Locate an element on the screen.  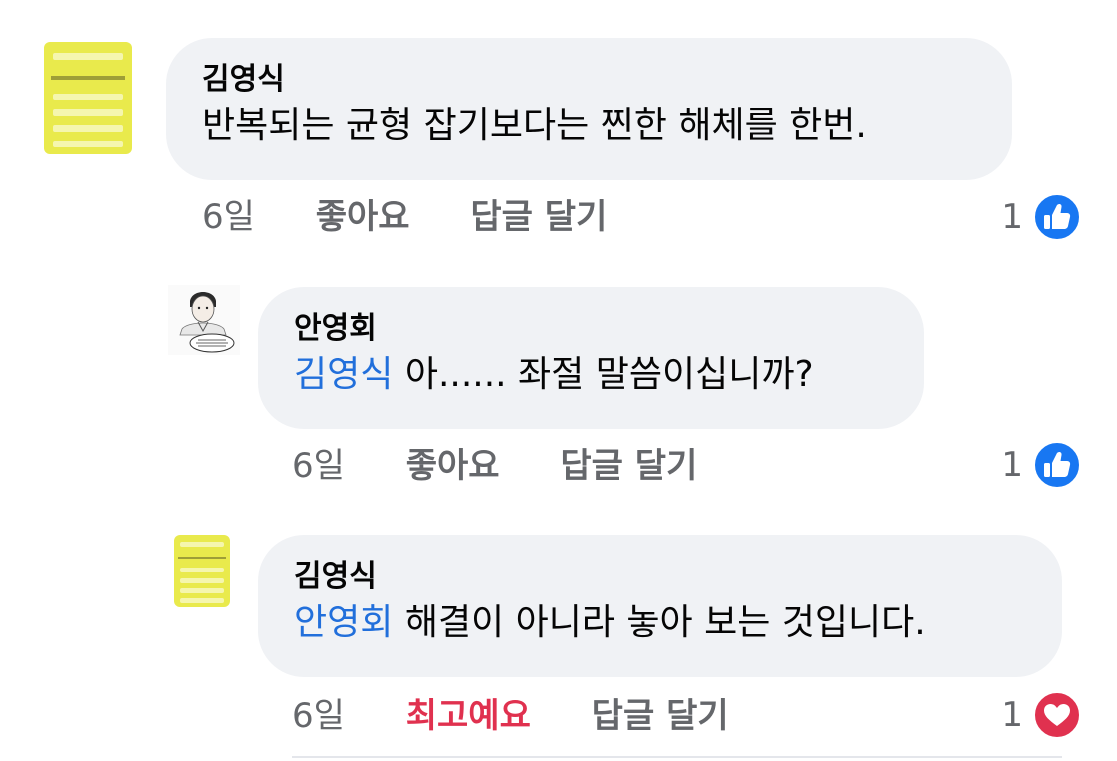
comment-time: 6일 is located at coordinates (318, 716).